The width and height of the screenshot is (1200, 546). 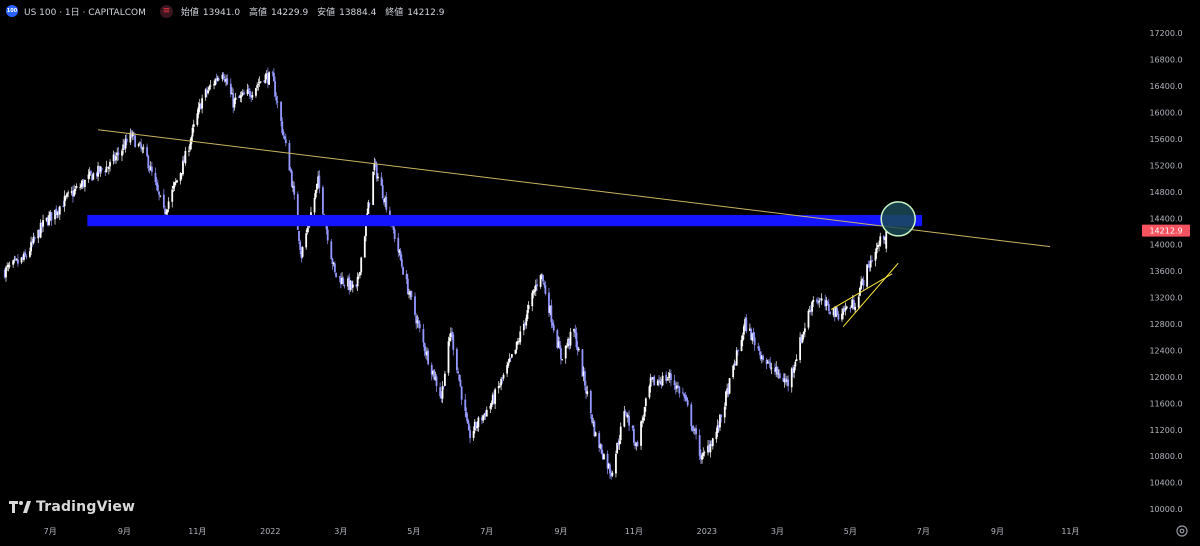 I want to click on settings-gear-icon, so click(x=1182, y=531).